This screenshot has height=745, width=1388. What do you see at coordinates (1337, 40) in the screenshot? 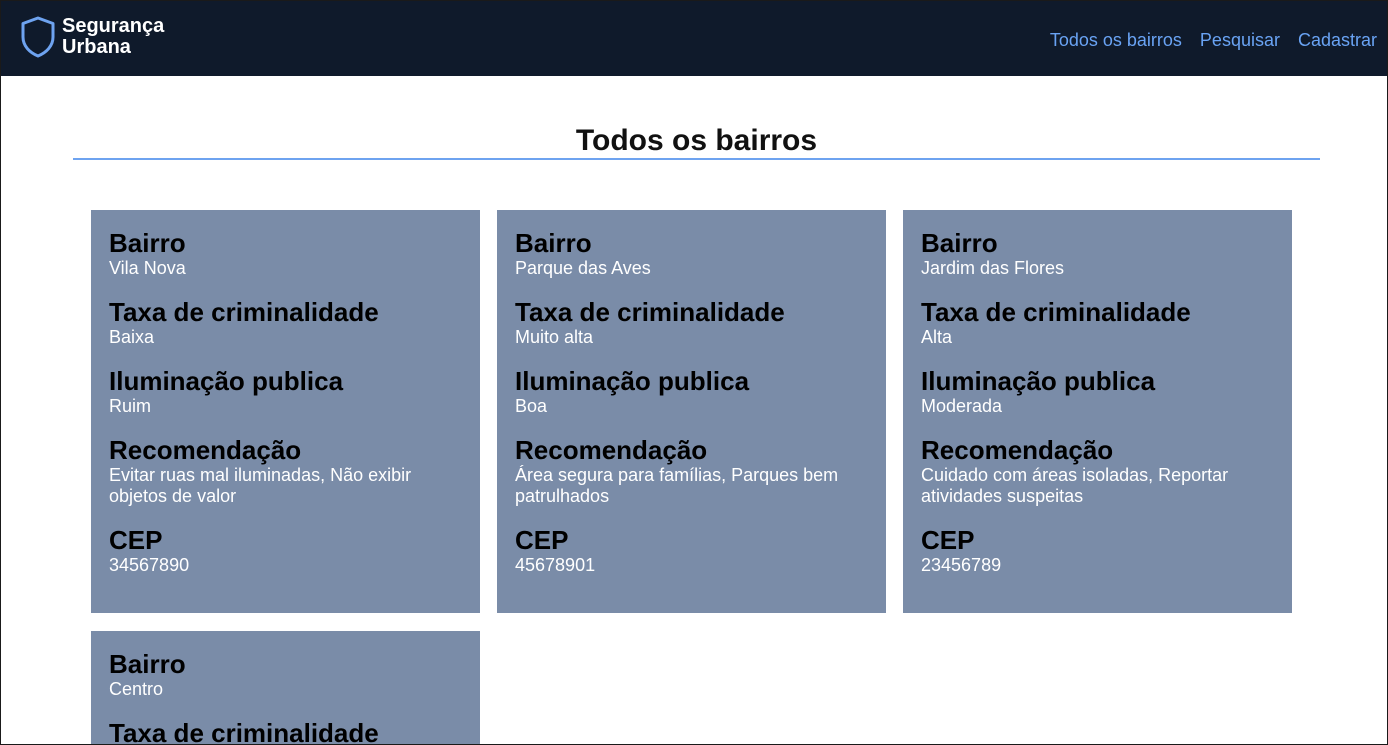
I see `nav-link-register: Cadastrar` at bounding box center [1337, 40].